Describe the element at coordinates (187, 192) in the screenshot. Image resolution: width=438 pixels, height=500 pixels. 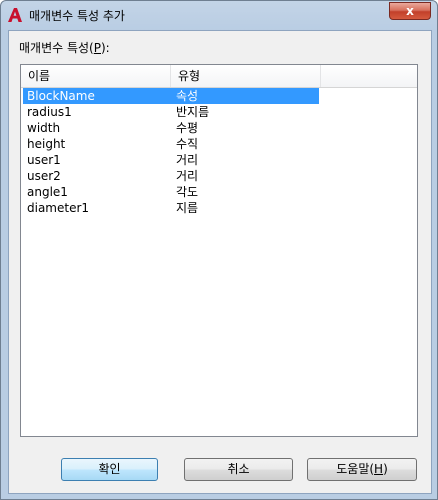
I see `item-type: 각도` at that location.